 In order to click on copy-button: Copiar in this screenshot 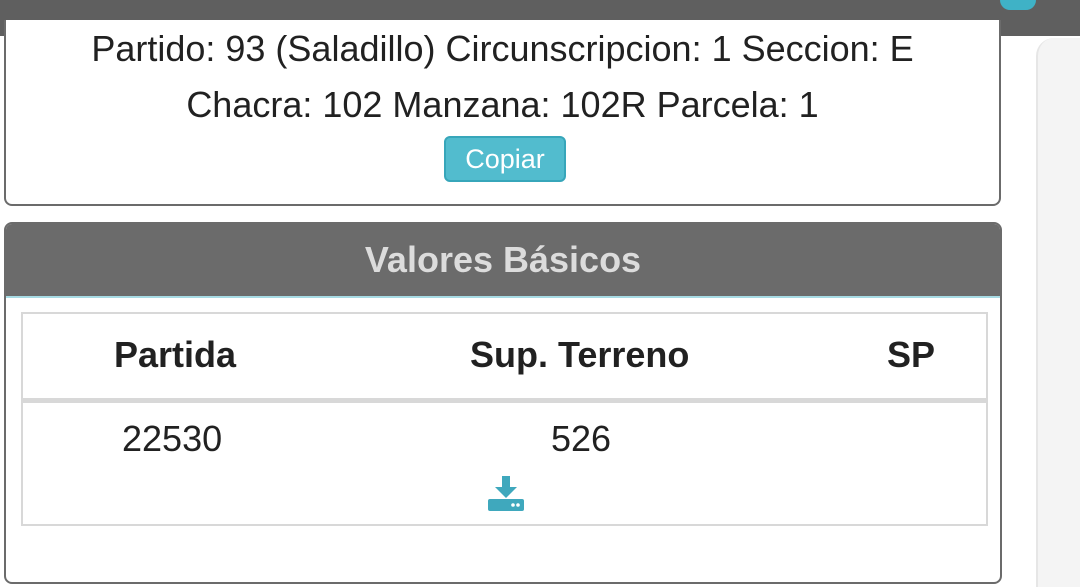, I will do `click(505, 159)`.